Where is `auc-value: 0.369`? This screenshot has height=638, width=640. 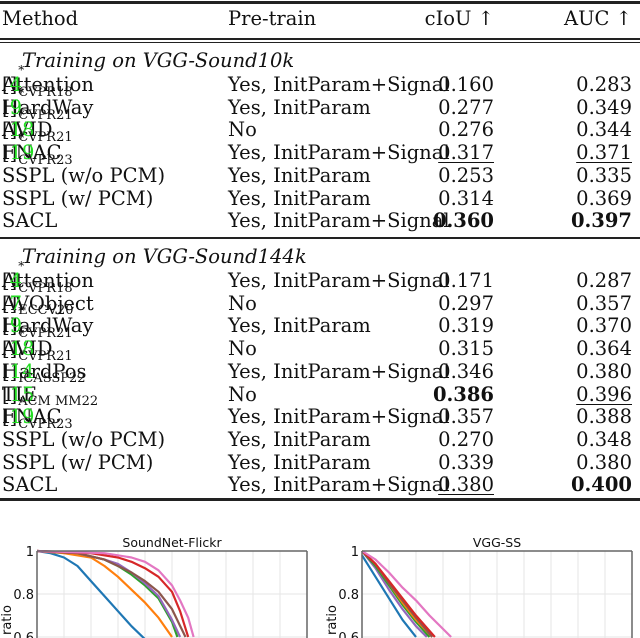 auc-value: 0.369 is located at coordinates (604, 198).